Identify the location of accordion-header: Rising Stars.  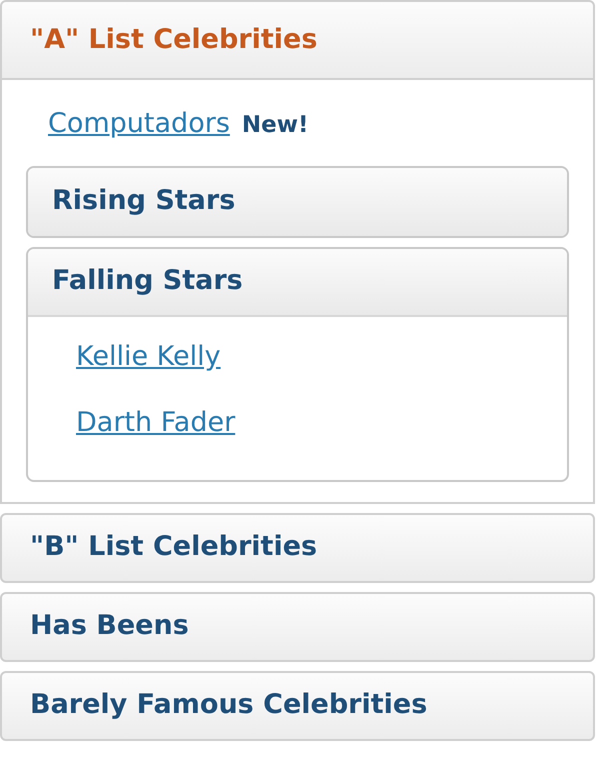
(297, 202).